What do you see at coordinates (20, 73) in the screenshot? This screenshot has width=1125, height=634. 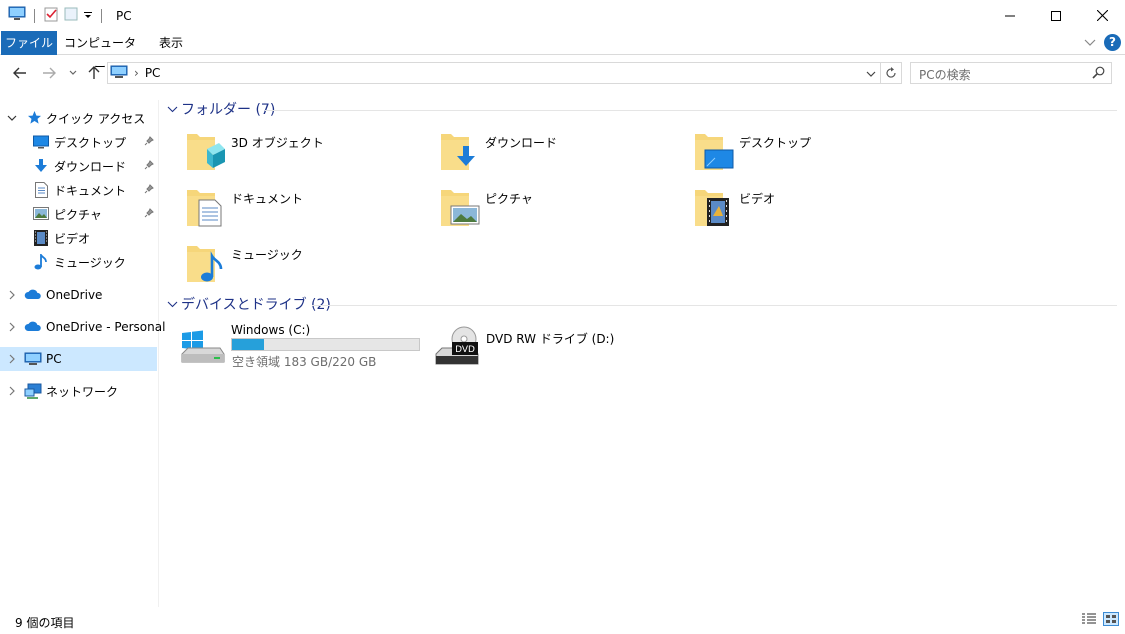 I see `back-button` at bounding box center [20, 73].